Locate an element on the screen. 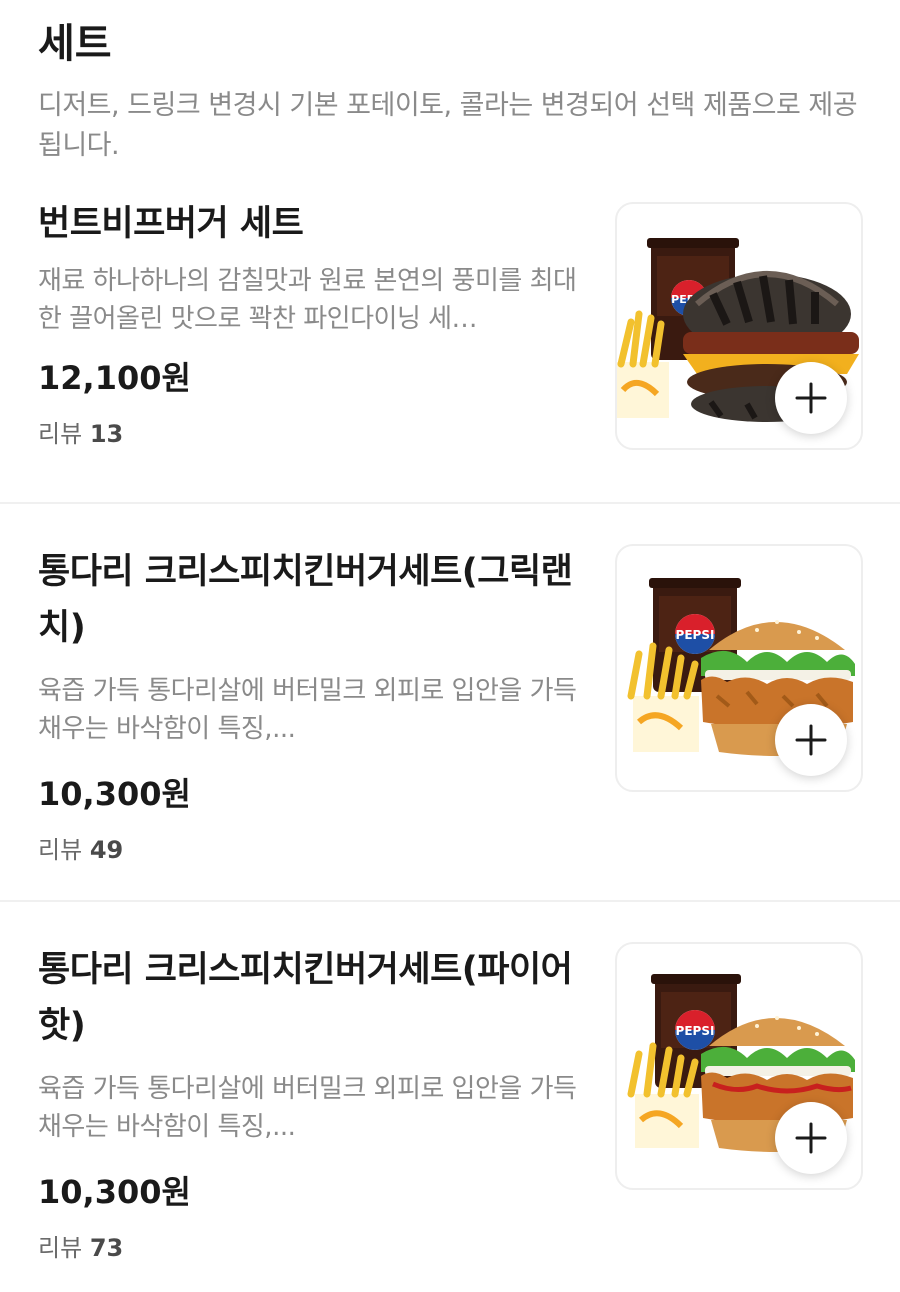  menu-item-review: 리뷰 49 is located at coordinates (318, 850).